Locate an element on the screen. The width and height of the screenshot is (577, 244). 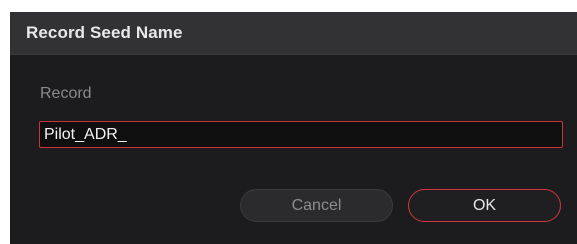
ok-button-label: OK is located at coordinates (484, 205).